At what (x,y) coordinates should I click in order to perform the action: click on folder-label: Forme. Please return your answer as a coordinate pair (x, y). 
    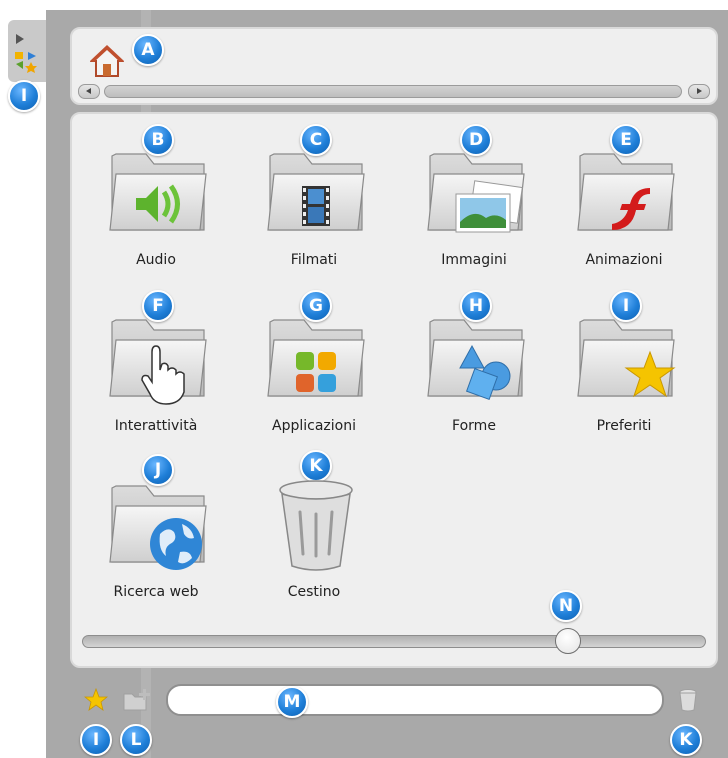
    Looking at the image, I should click on (474, 426).